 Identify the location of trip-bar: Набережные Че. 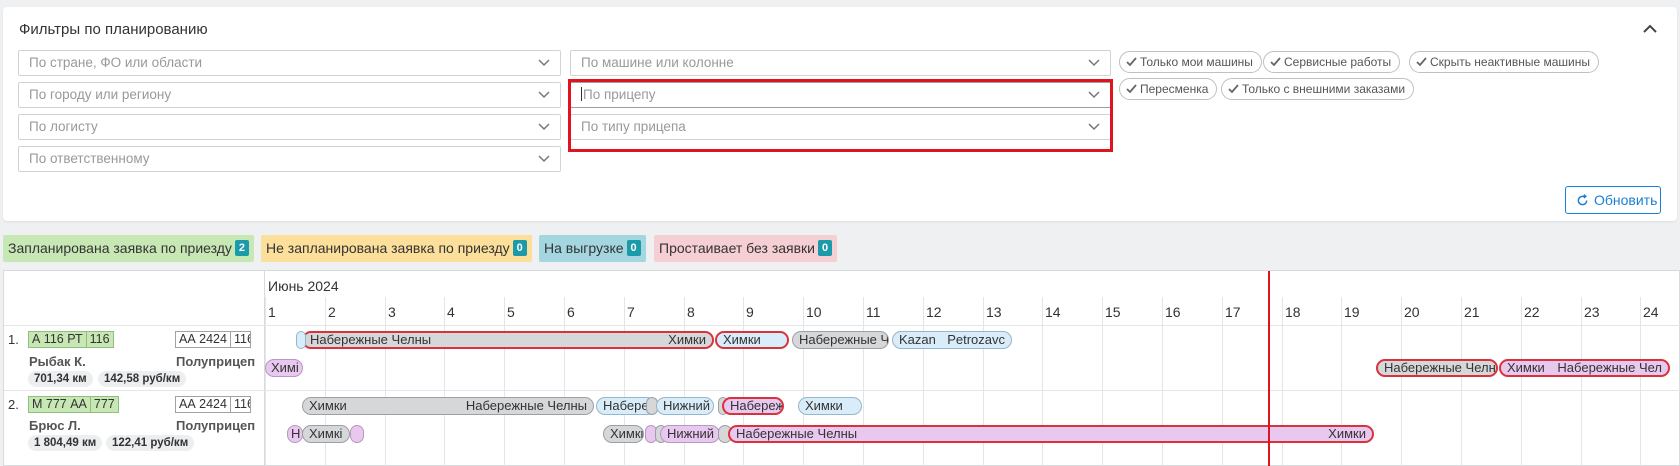
(840, 340).